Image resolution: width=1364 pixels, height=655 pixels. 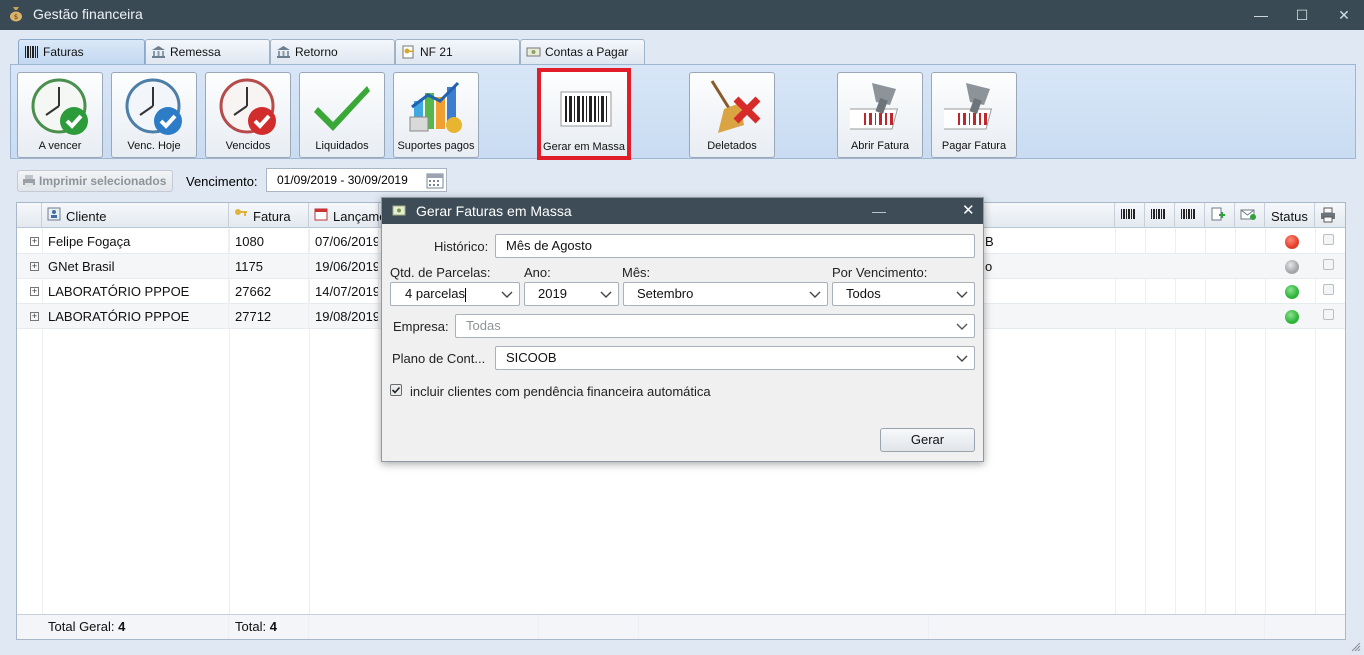 I want to click on ano-select: 2019, so click(x=571, y=294).